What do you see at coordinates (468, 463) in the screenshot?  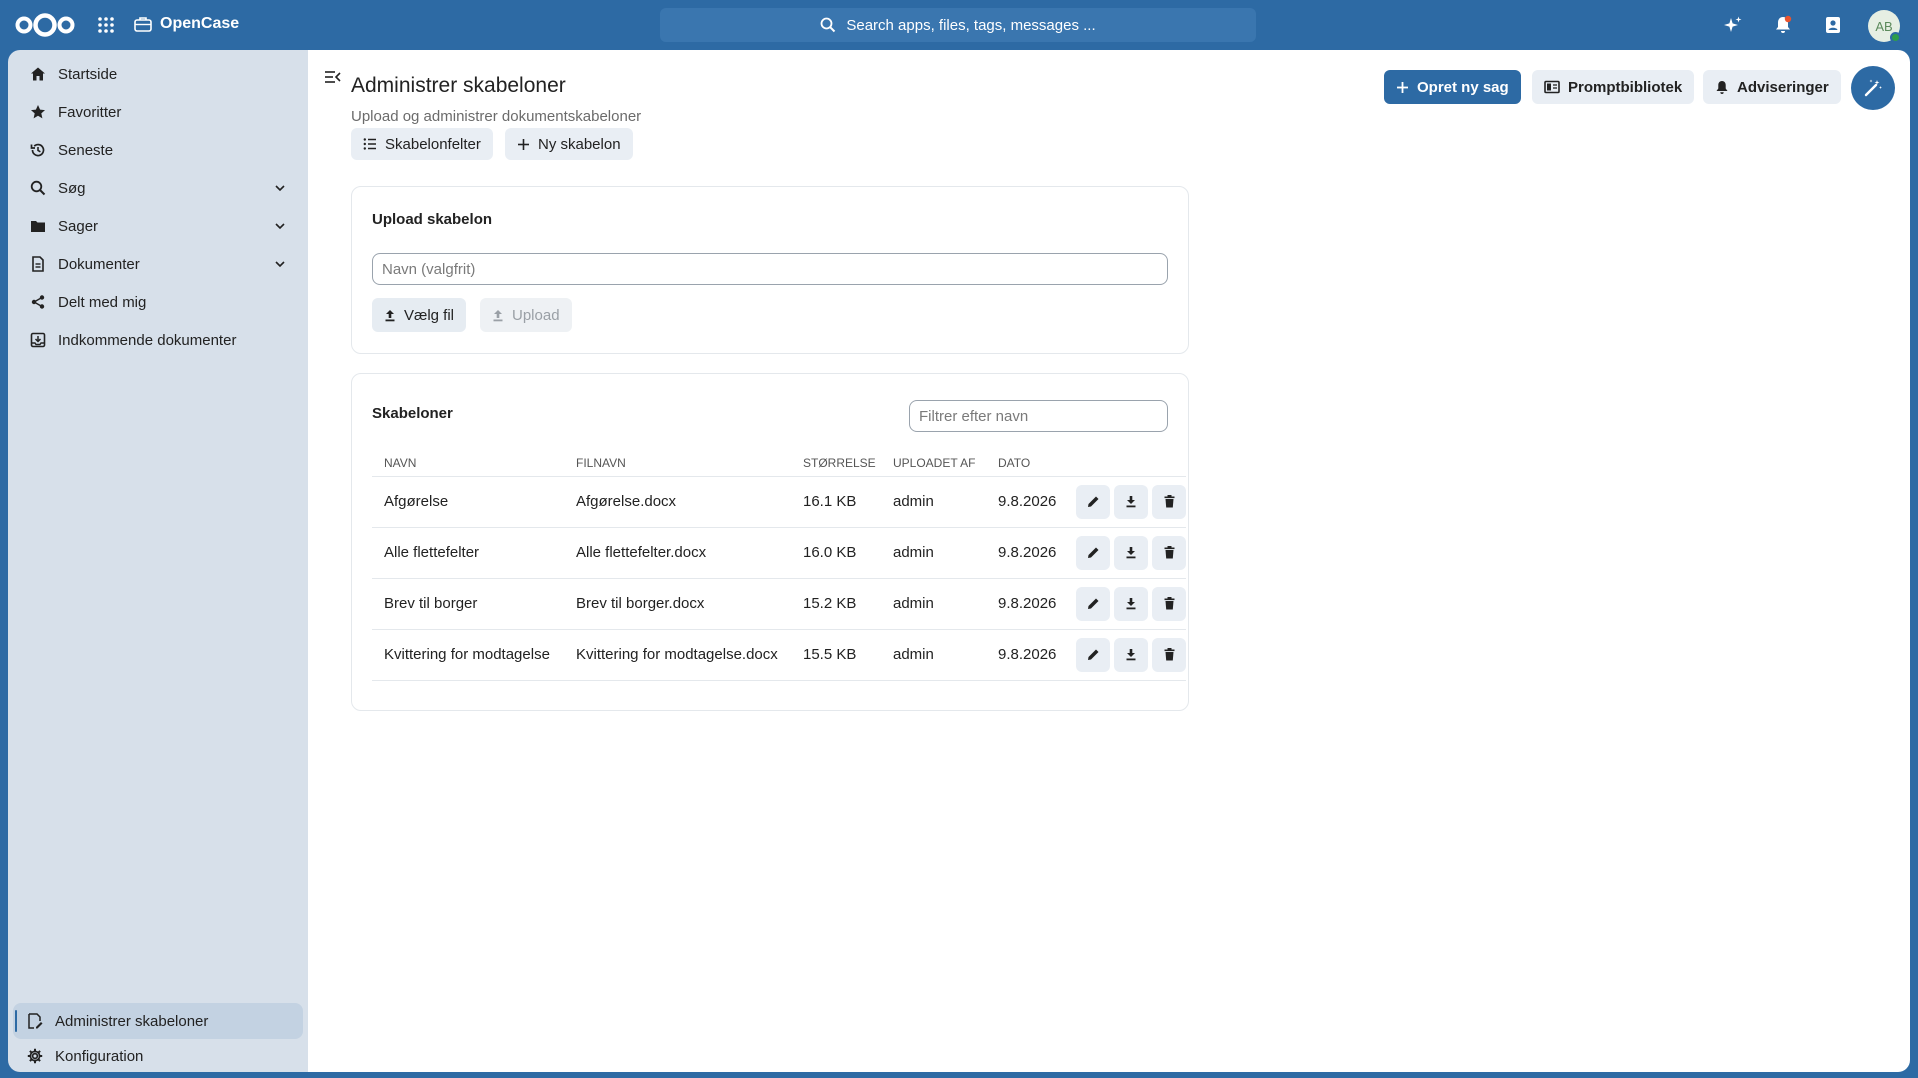 I see `column-header-name: Navn` at bounding box center [468, 463].